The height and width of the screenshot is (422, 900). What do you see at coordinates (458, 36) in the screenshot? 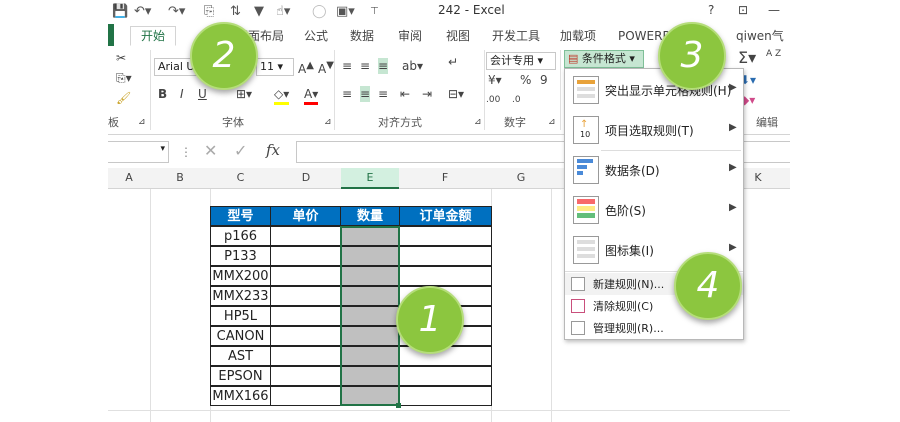
I see `tab-view: 视图` at bounding box center [458, 36].